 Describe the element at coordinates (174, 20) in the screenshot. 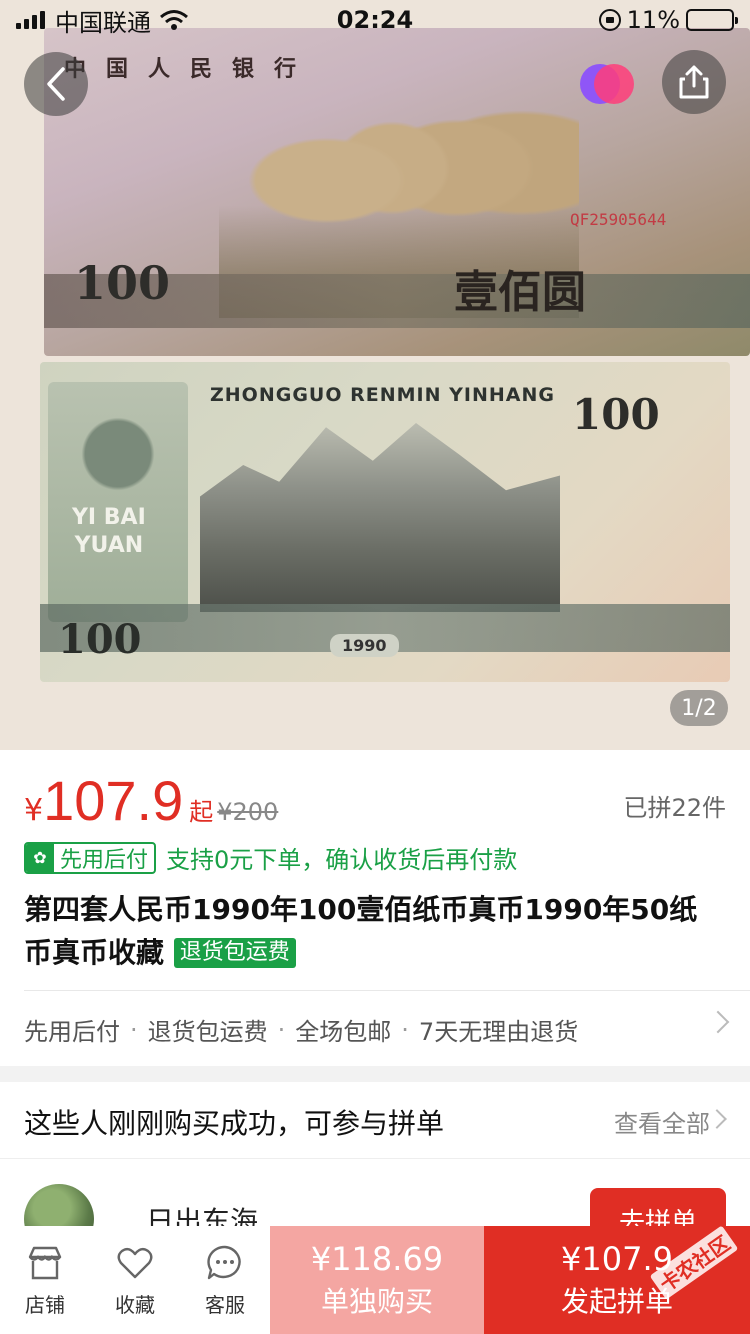

I see `wifi-icon` at that location.